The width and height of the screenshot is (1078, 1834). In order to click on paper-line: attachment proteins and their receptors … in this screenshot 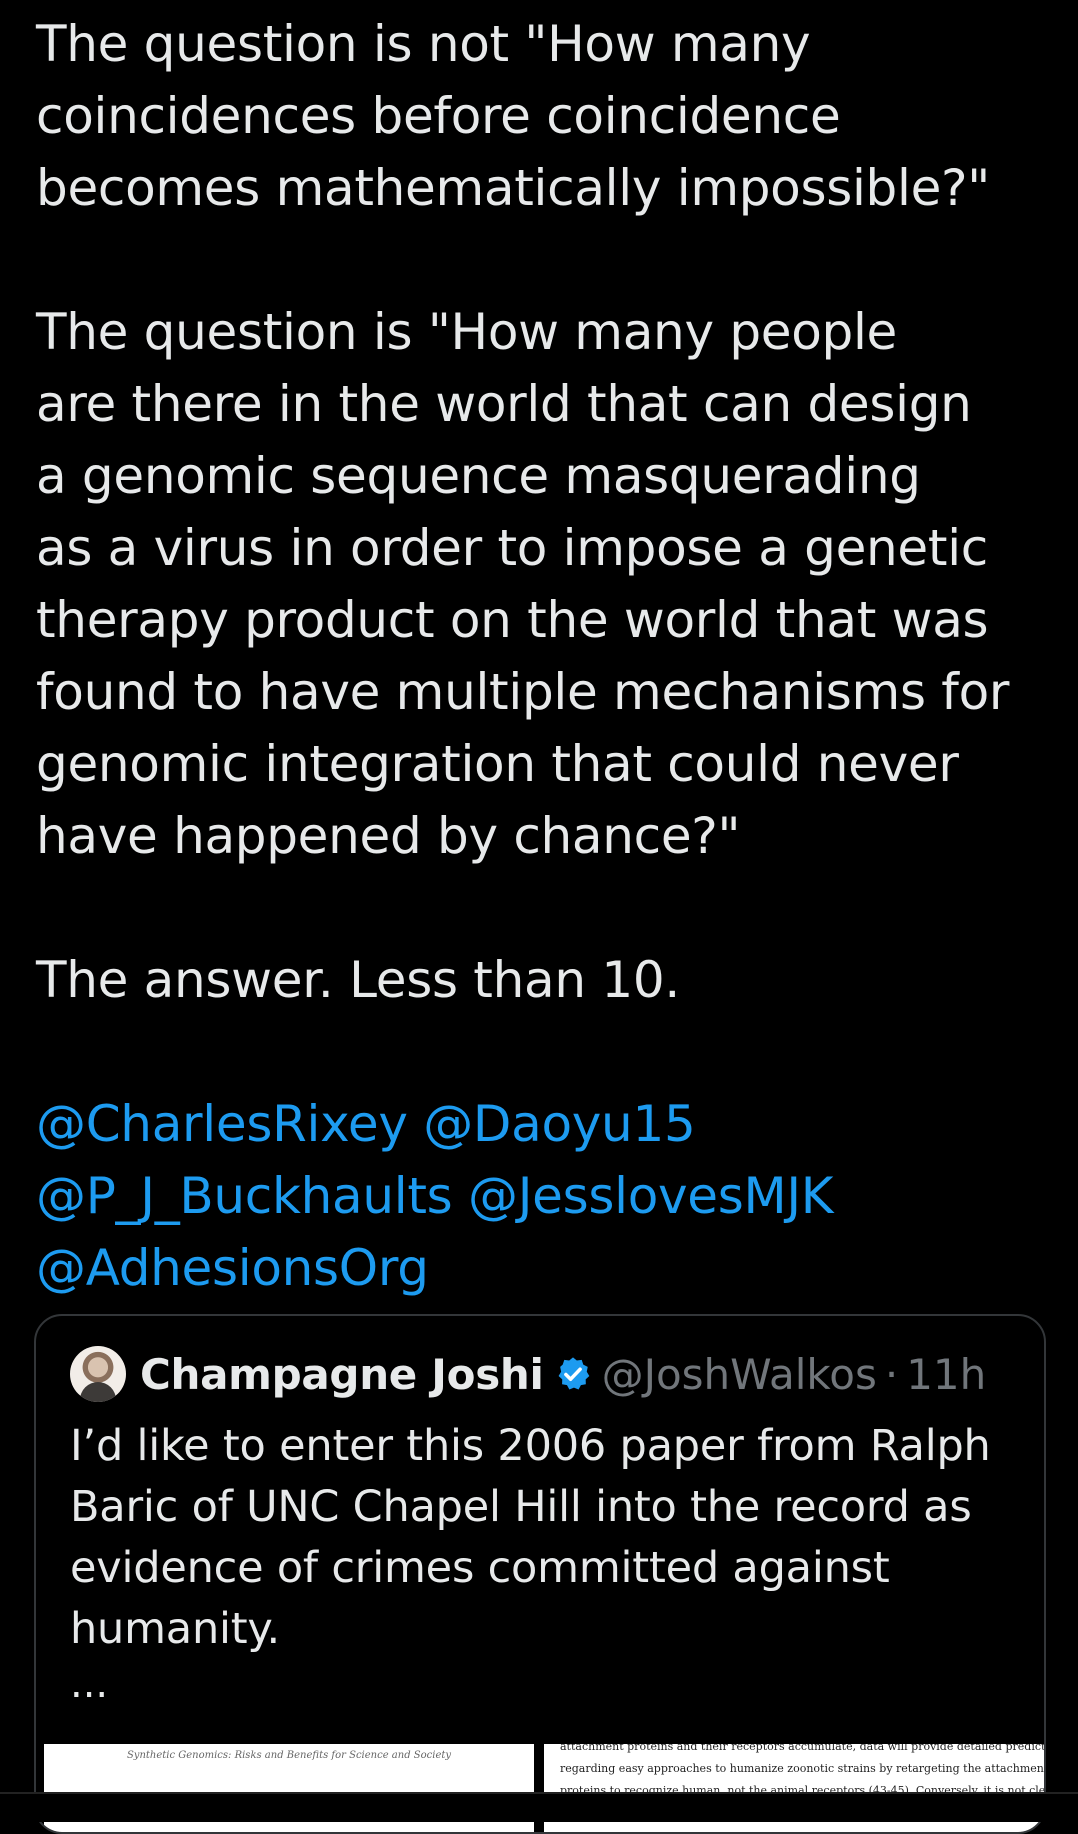, I will do `click(802, 1748)`.